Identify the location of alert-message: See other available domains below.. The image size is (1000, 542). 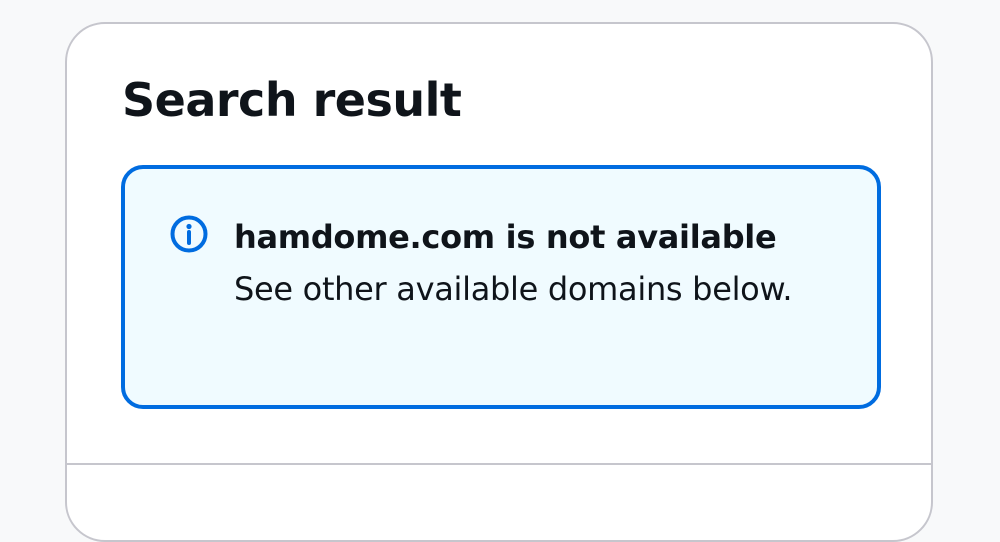
(513, 289).